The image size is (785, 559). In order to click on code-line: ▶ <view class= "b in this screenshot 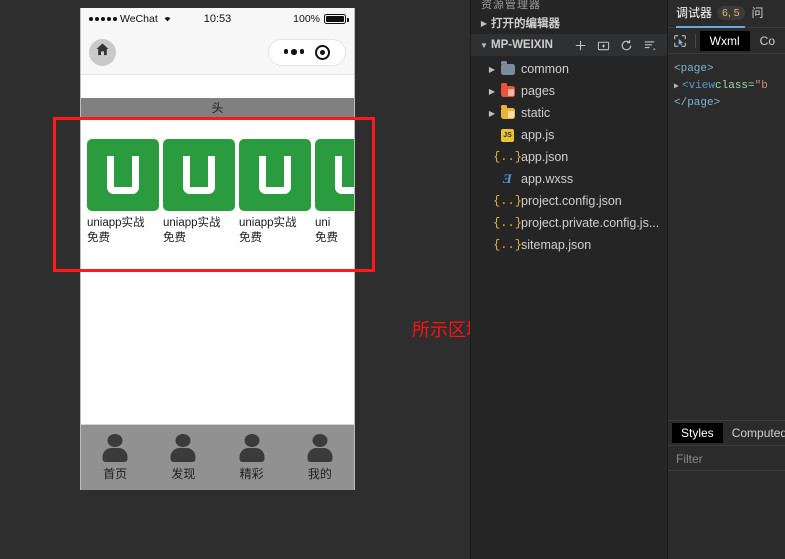, I will do `click(727, 86)`.